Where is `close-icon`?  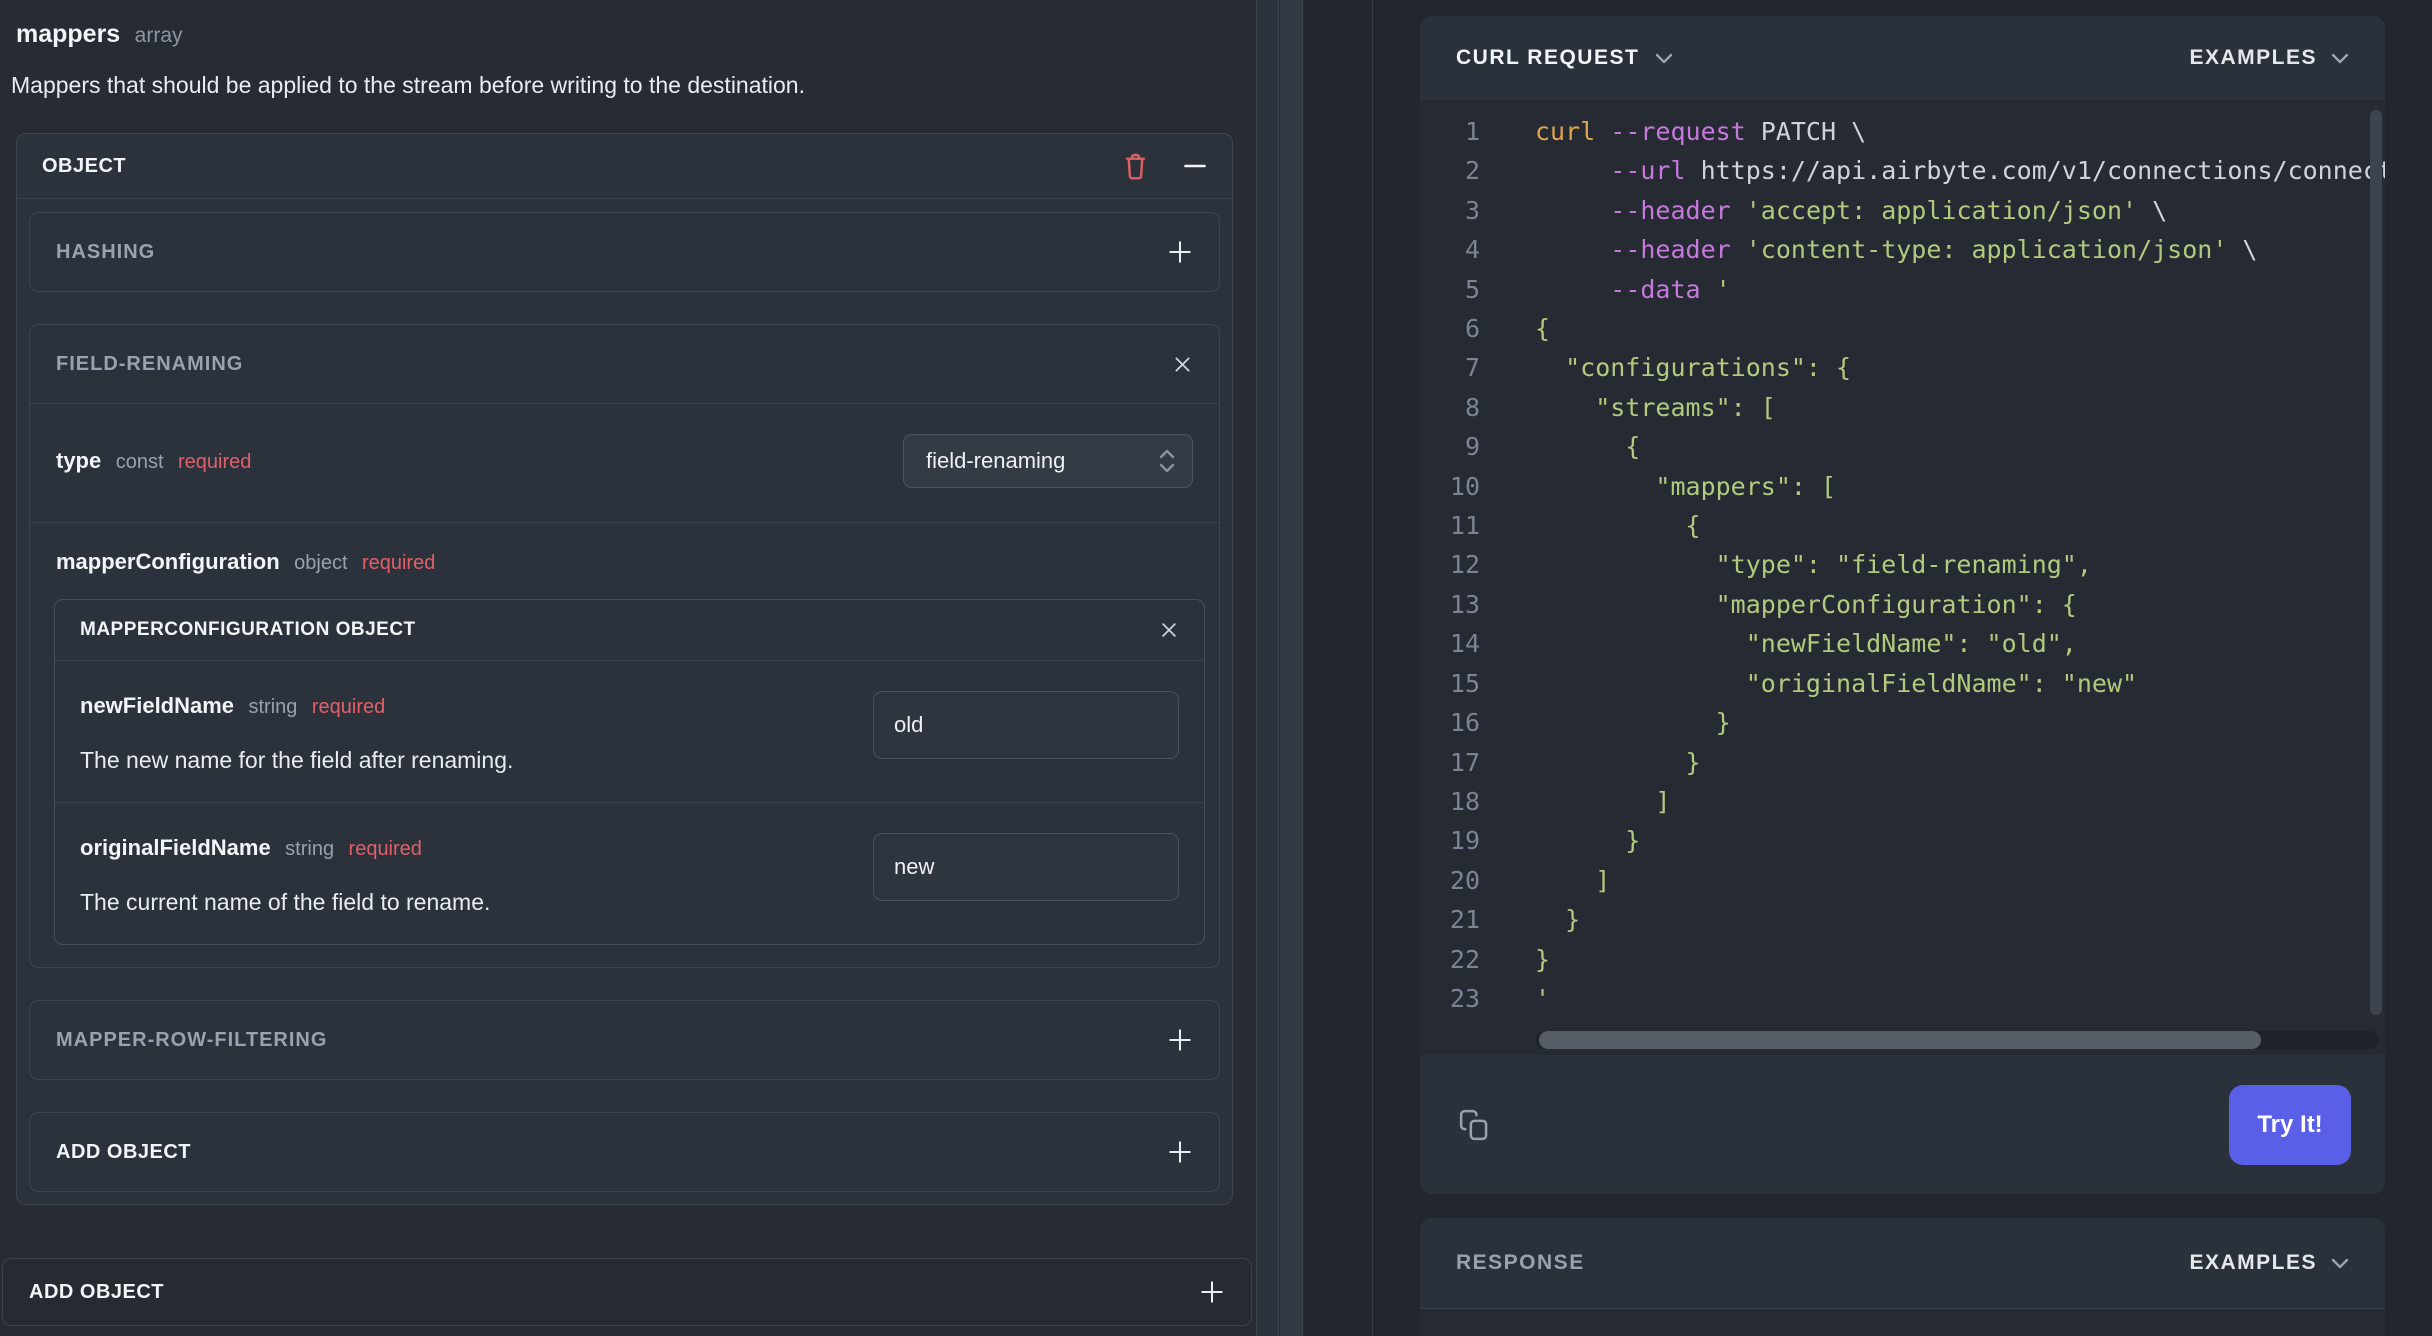
close-icon is located at coordinates (1169, 630).